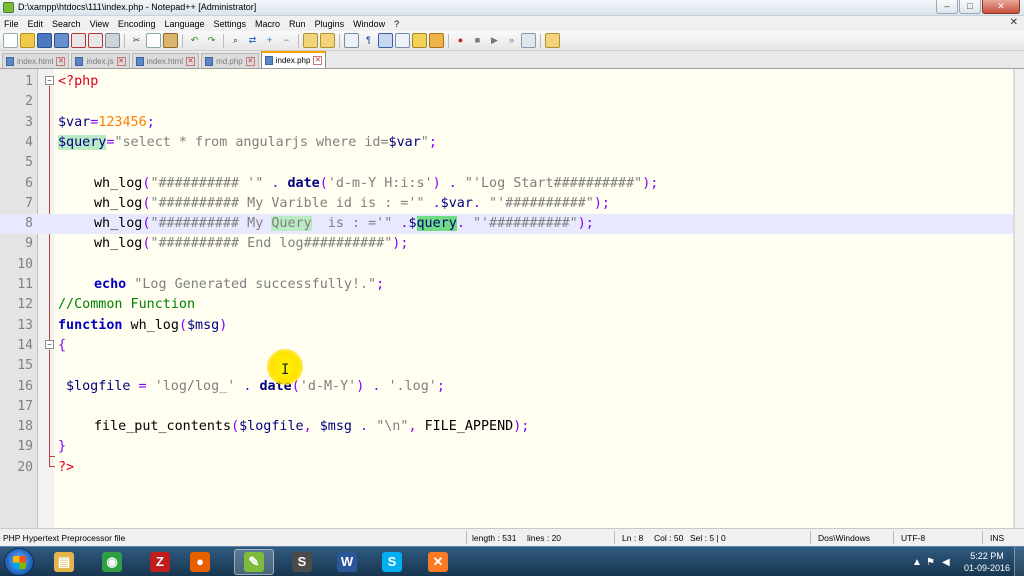 This screenshot has width=1024, height=576. What do you see at coordinates (506, 346) in the screenshot?
I see `code-line: 14 {` at bounding box center [506, 346].